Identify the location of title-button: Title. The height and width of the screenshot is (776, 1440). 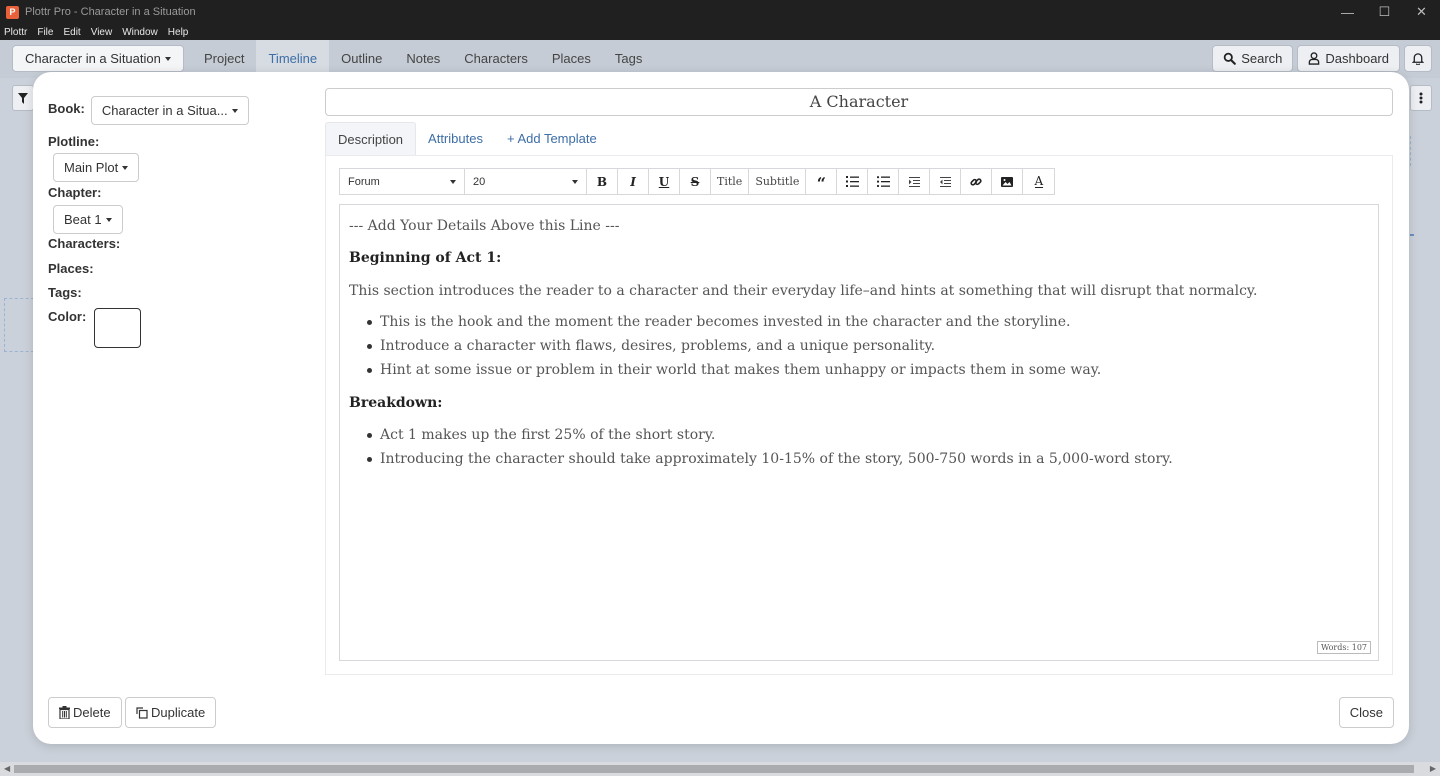
(730, 181).